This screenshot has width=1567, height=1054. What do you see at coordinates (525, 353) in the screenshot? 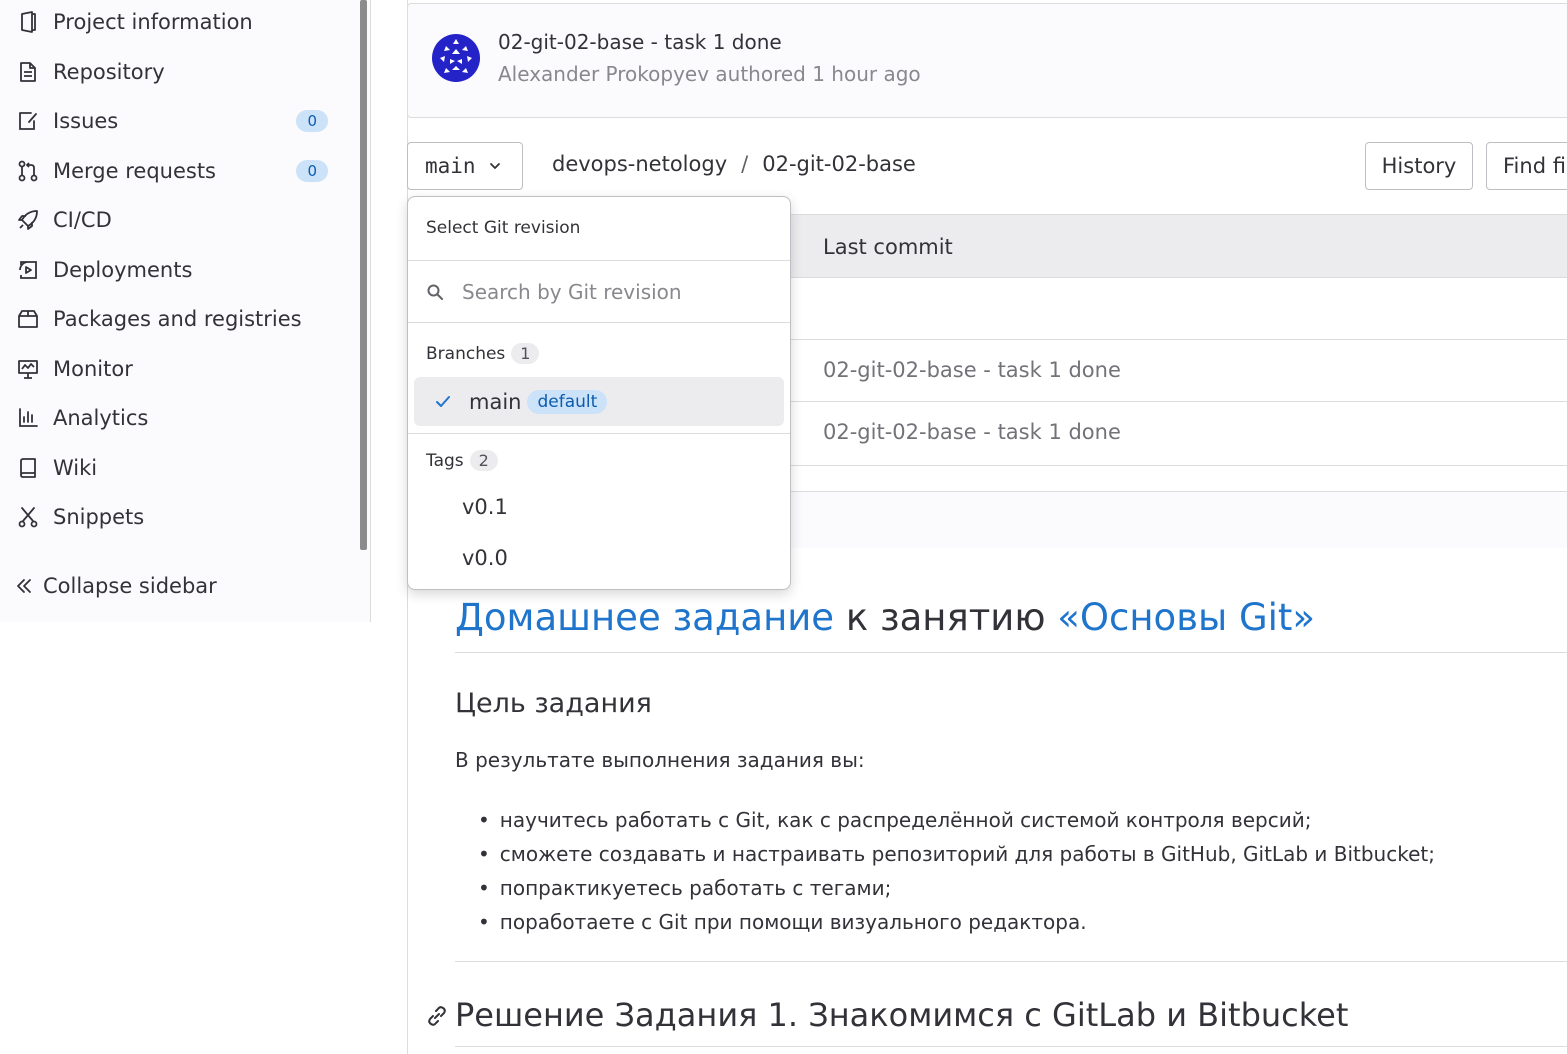
I see `branches-count-badge: 1` at bounding box center [525, 353].